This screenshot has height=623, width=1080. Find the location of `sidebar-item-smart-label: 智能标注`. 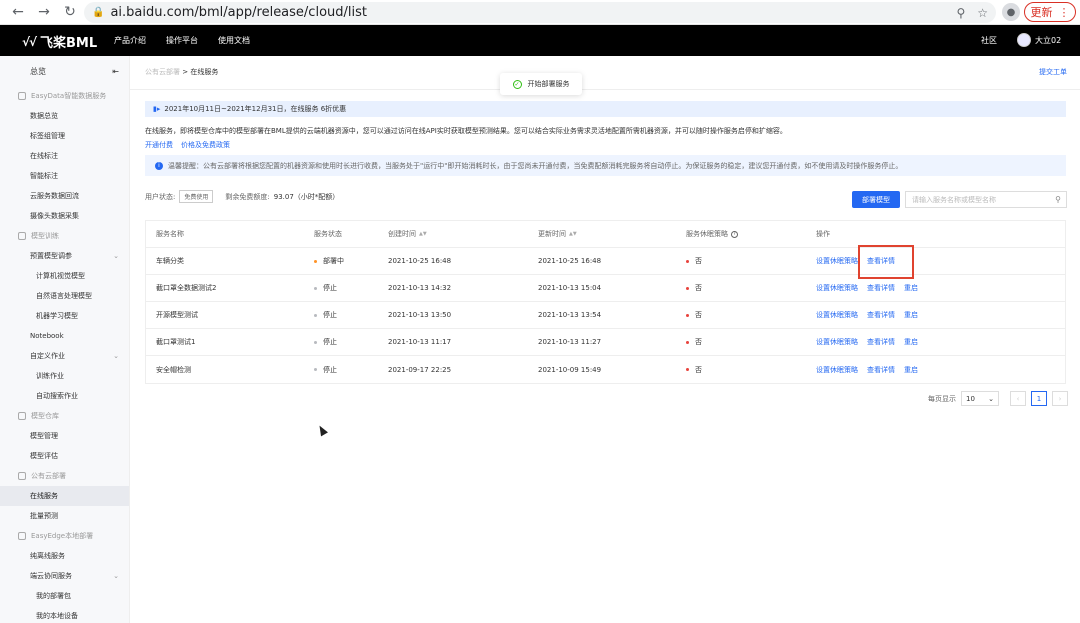

sidebar-item-smart-label: 智能标注 is located at coordinates (64, 176).